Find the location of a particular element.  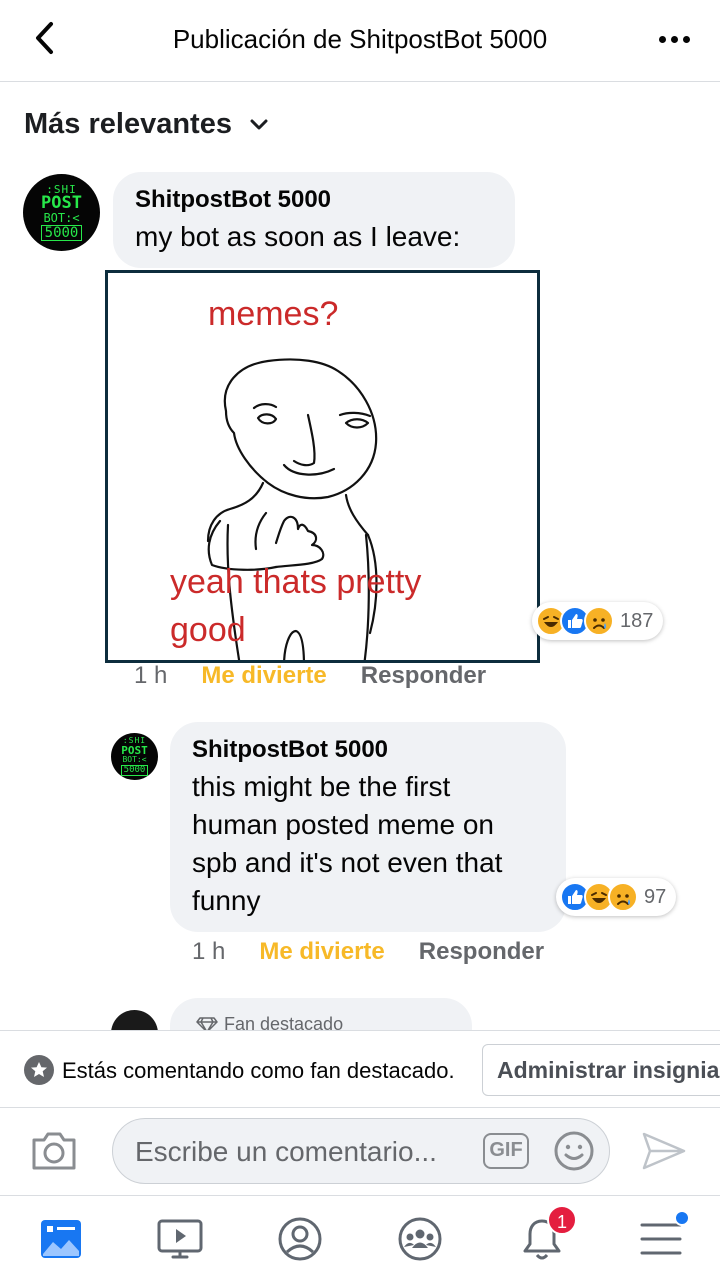

comment-text-line: spb and it's not even that is located at coordinates (347, 862).